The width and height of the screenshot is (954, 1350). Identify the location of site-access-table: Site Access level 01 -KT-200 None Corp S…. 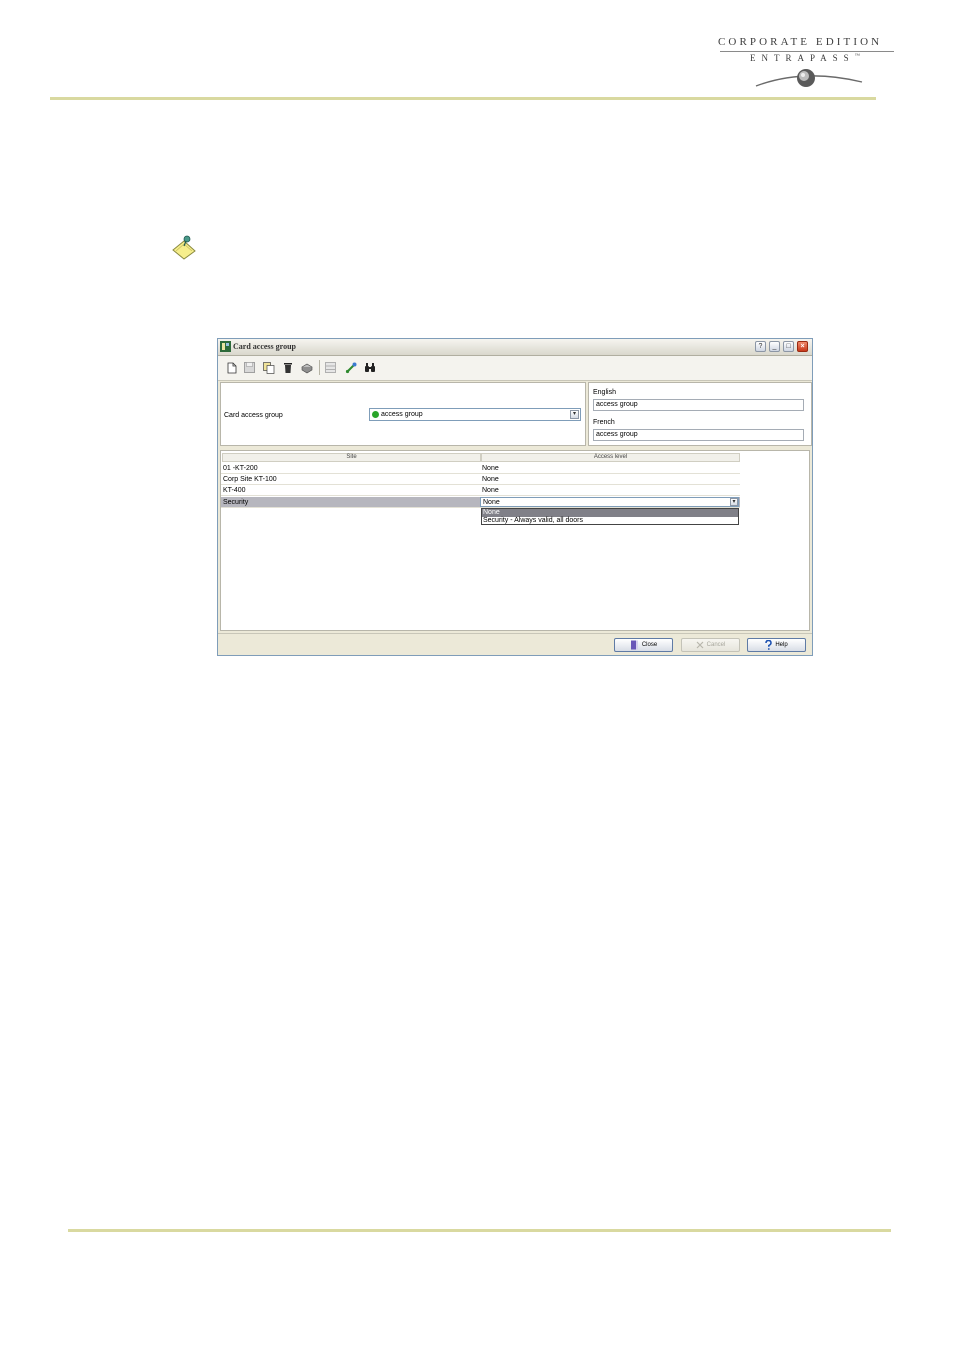
(515, 540).